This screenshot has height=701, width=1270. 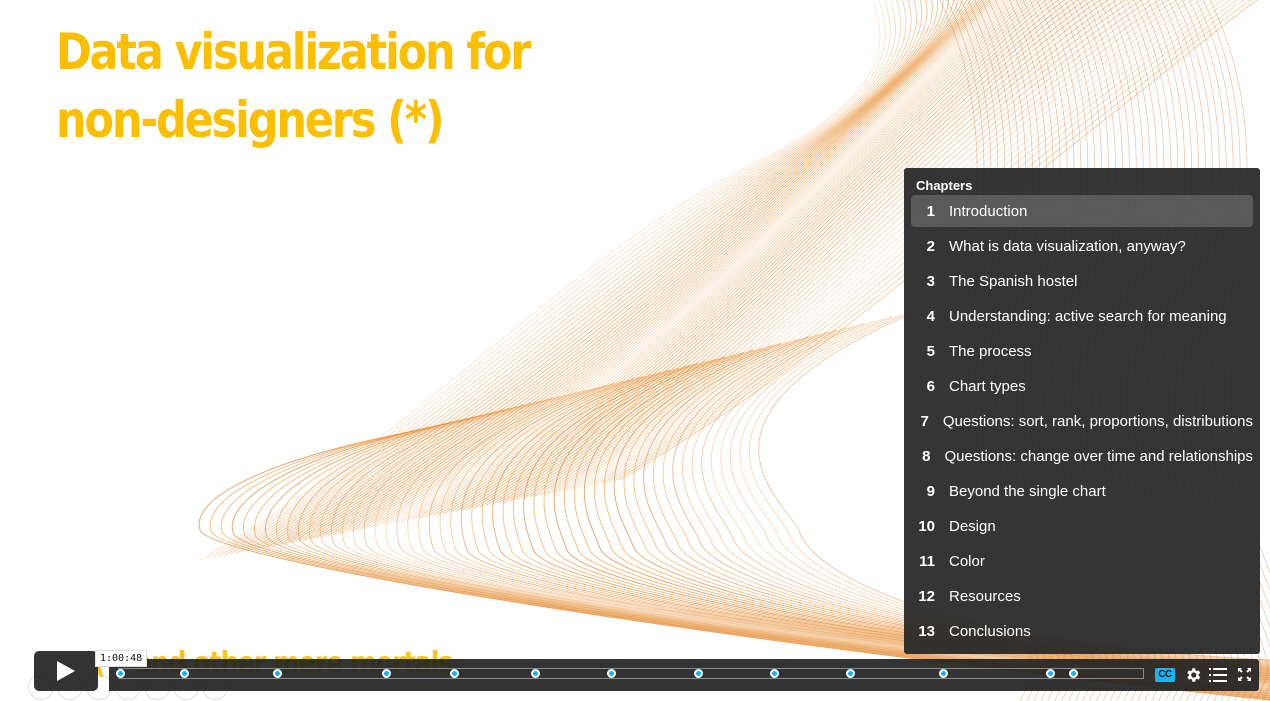 What do you see at coordinates (967, 561) in the screenshot?
I see `chapter-label: Color` at bounding box center [967, 561].